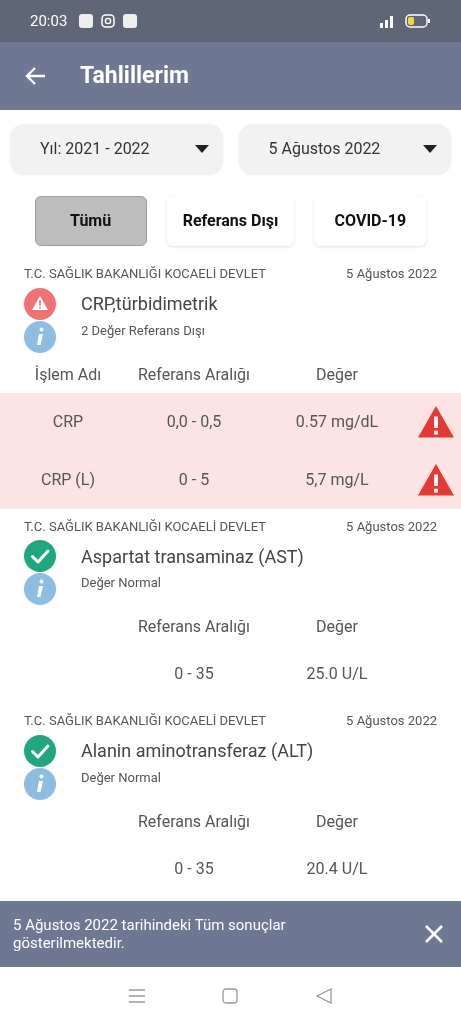 The height and width of the screenshot is (1024, 461). I want to click on table-cell: 5,7 mg/L, so click(337, 479).